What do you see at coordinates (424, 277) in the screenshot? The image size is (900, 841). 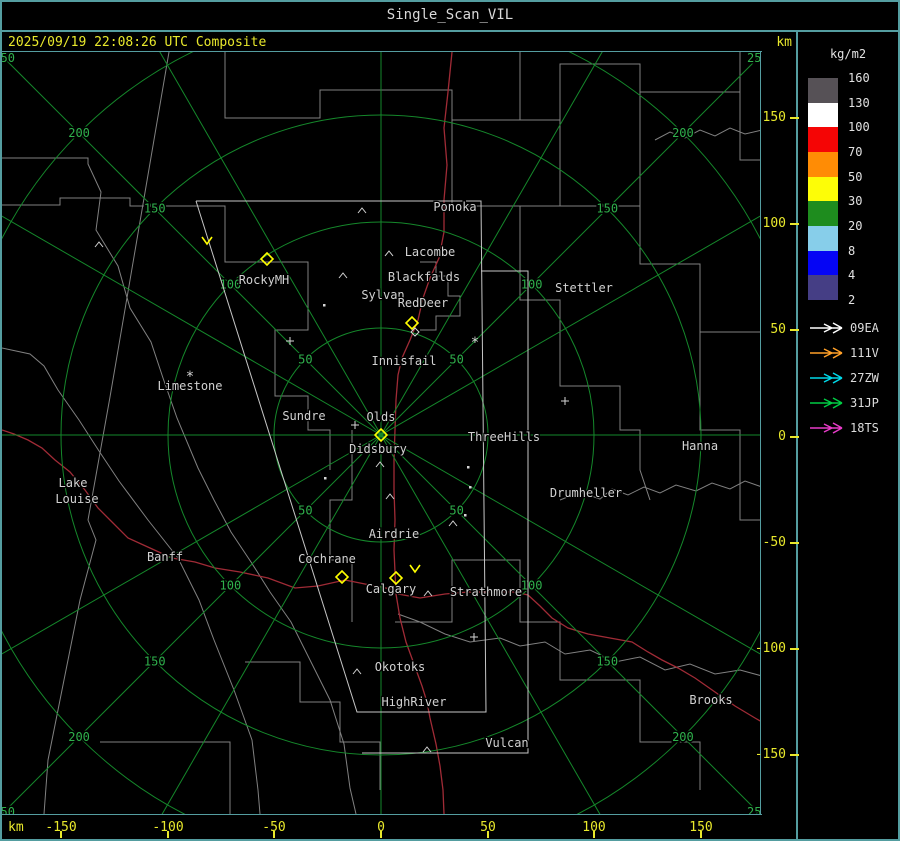 I see `city-label: Blackfalds` at bounding box center [424, 277].